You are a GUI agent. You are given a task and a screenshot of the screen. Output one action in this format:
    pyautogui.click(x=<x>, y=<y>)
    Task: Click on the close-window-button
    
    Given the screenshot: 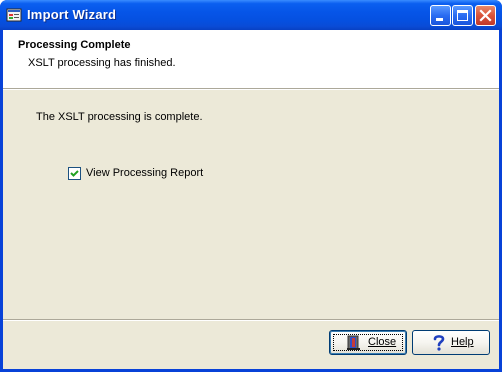 What is the action you would take?
    pyautogui.click(x=485, y=15)
    